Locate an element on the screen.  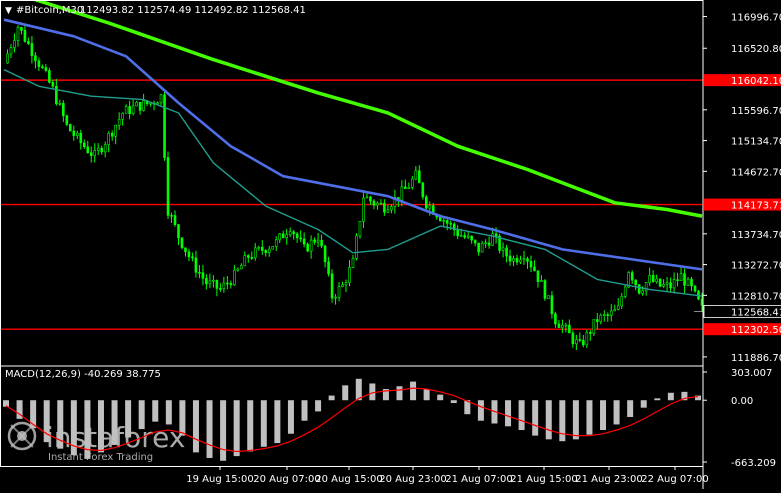
price-tick-label: 113272.70 is located at coordinates (756, 266).